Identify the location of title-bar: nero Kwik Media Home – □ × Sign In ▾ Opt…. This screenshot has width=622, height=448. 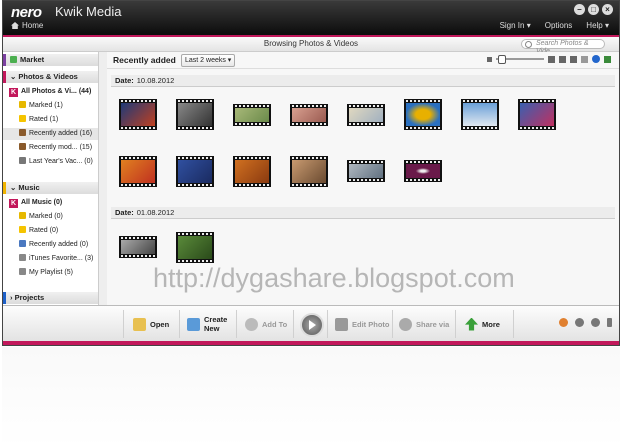
(311, 18).